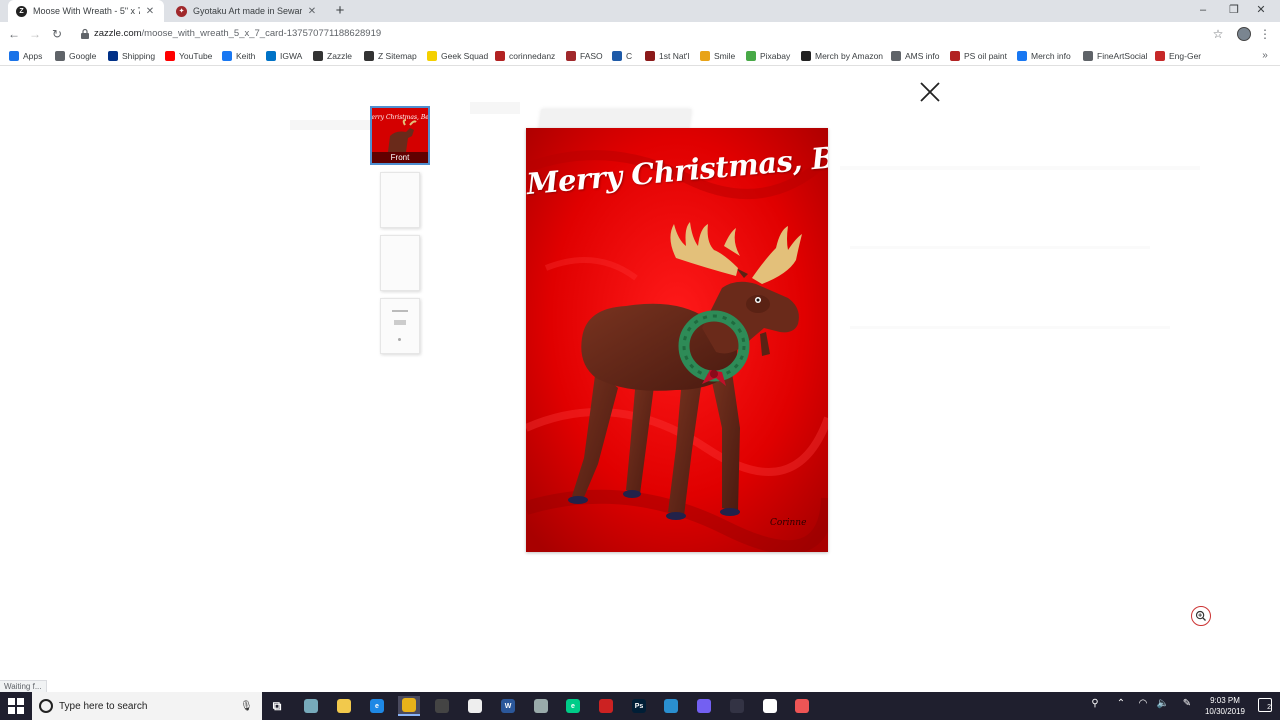  What do you see at coordinates (1265, 56) in the screenshot?
I see `bookmarks-overflow-icon: »` at bounding box center [1265, 56].